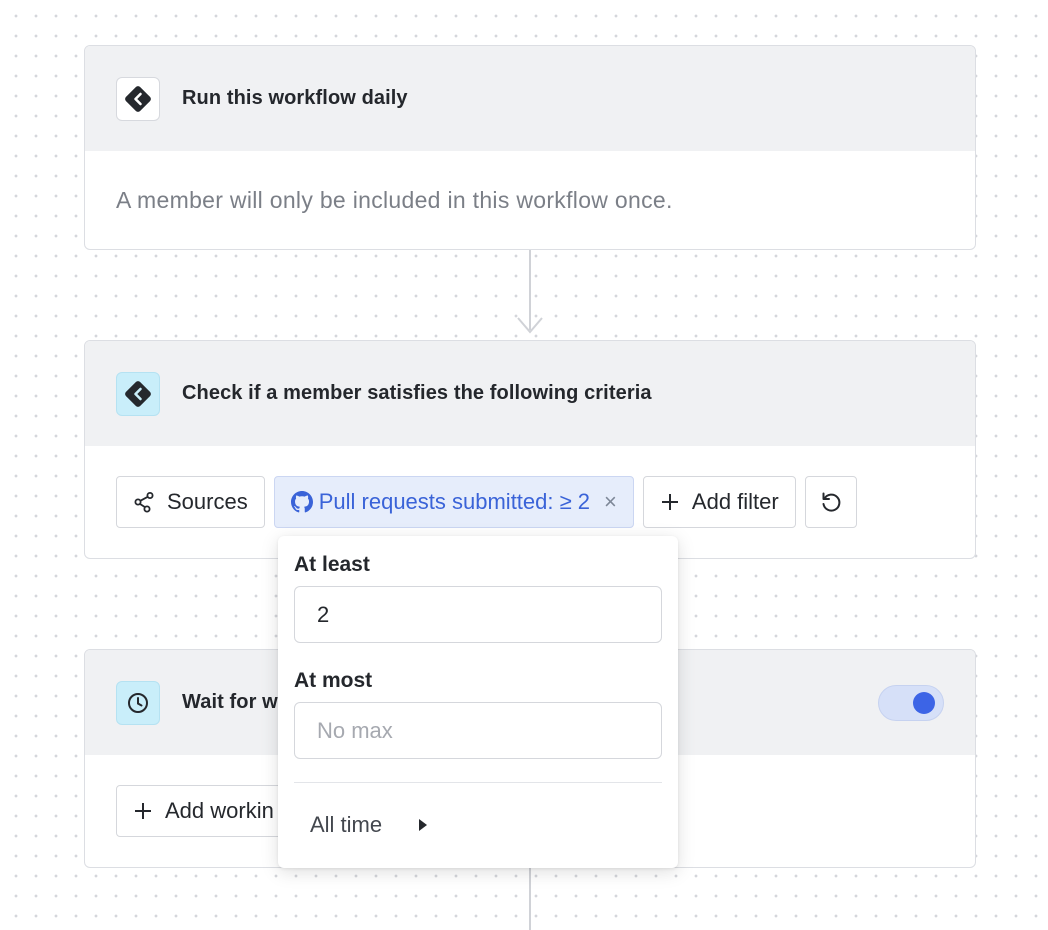 The image size is (1048, 930). Describe the element at coordinates (478, 730) in the screenshot. I see `at-most-input` at that location.